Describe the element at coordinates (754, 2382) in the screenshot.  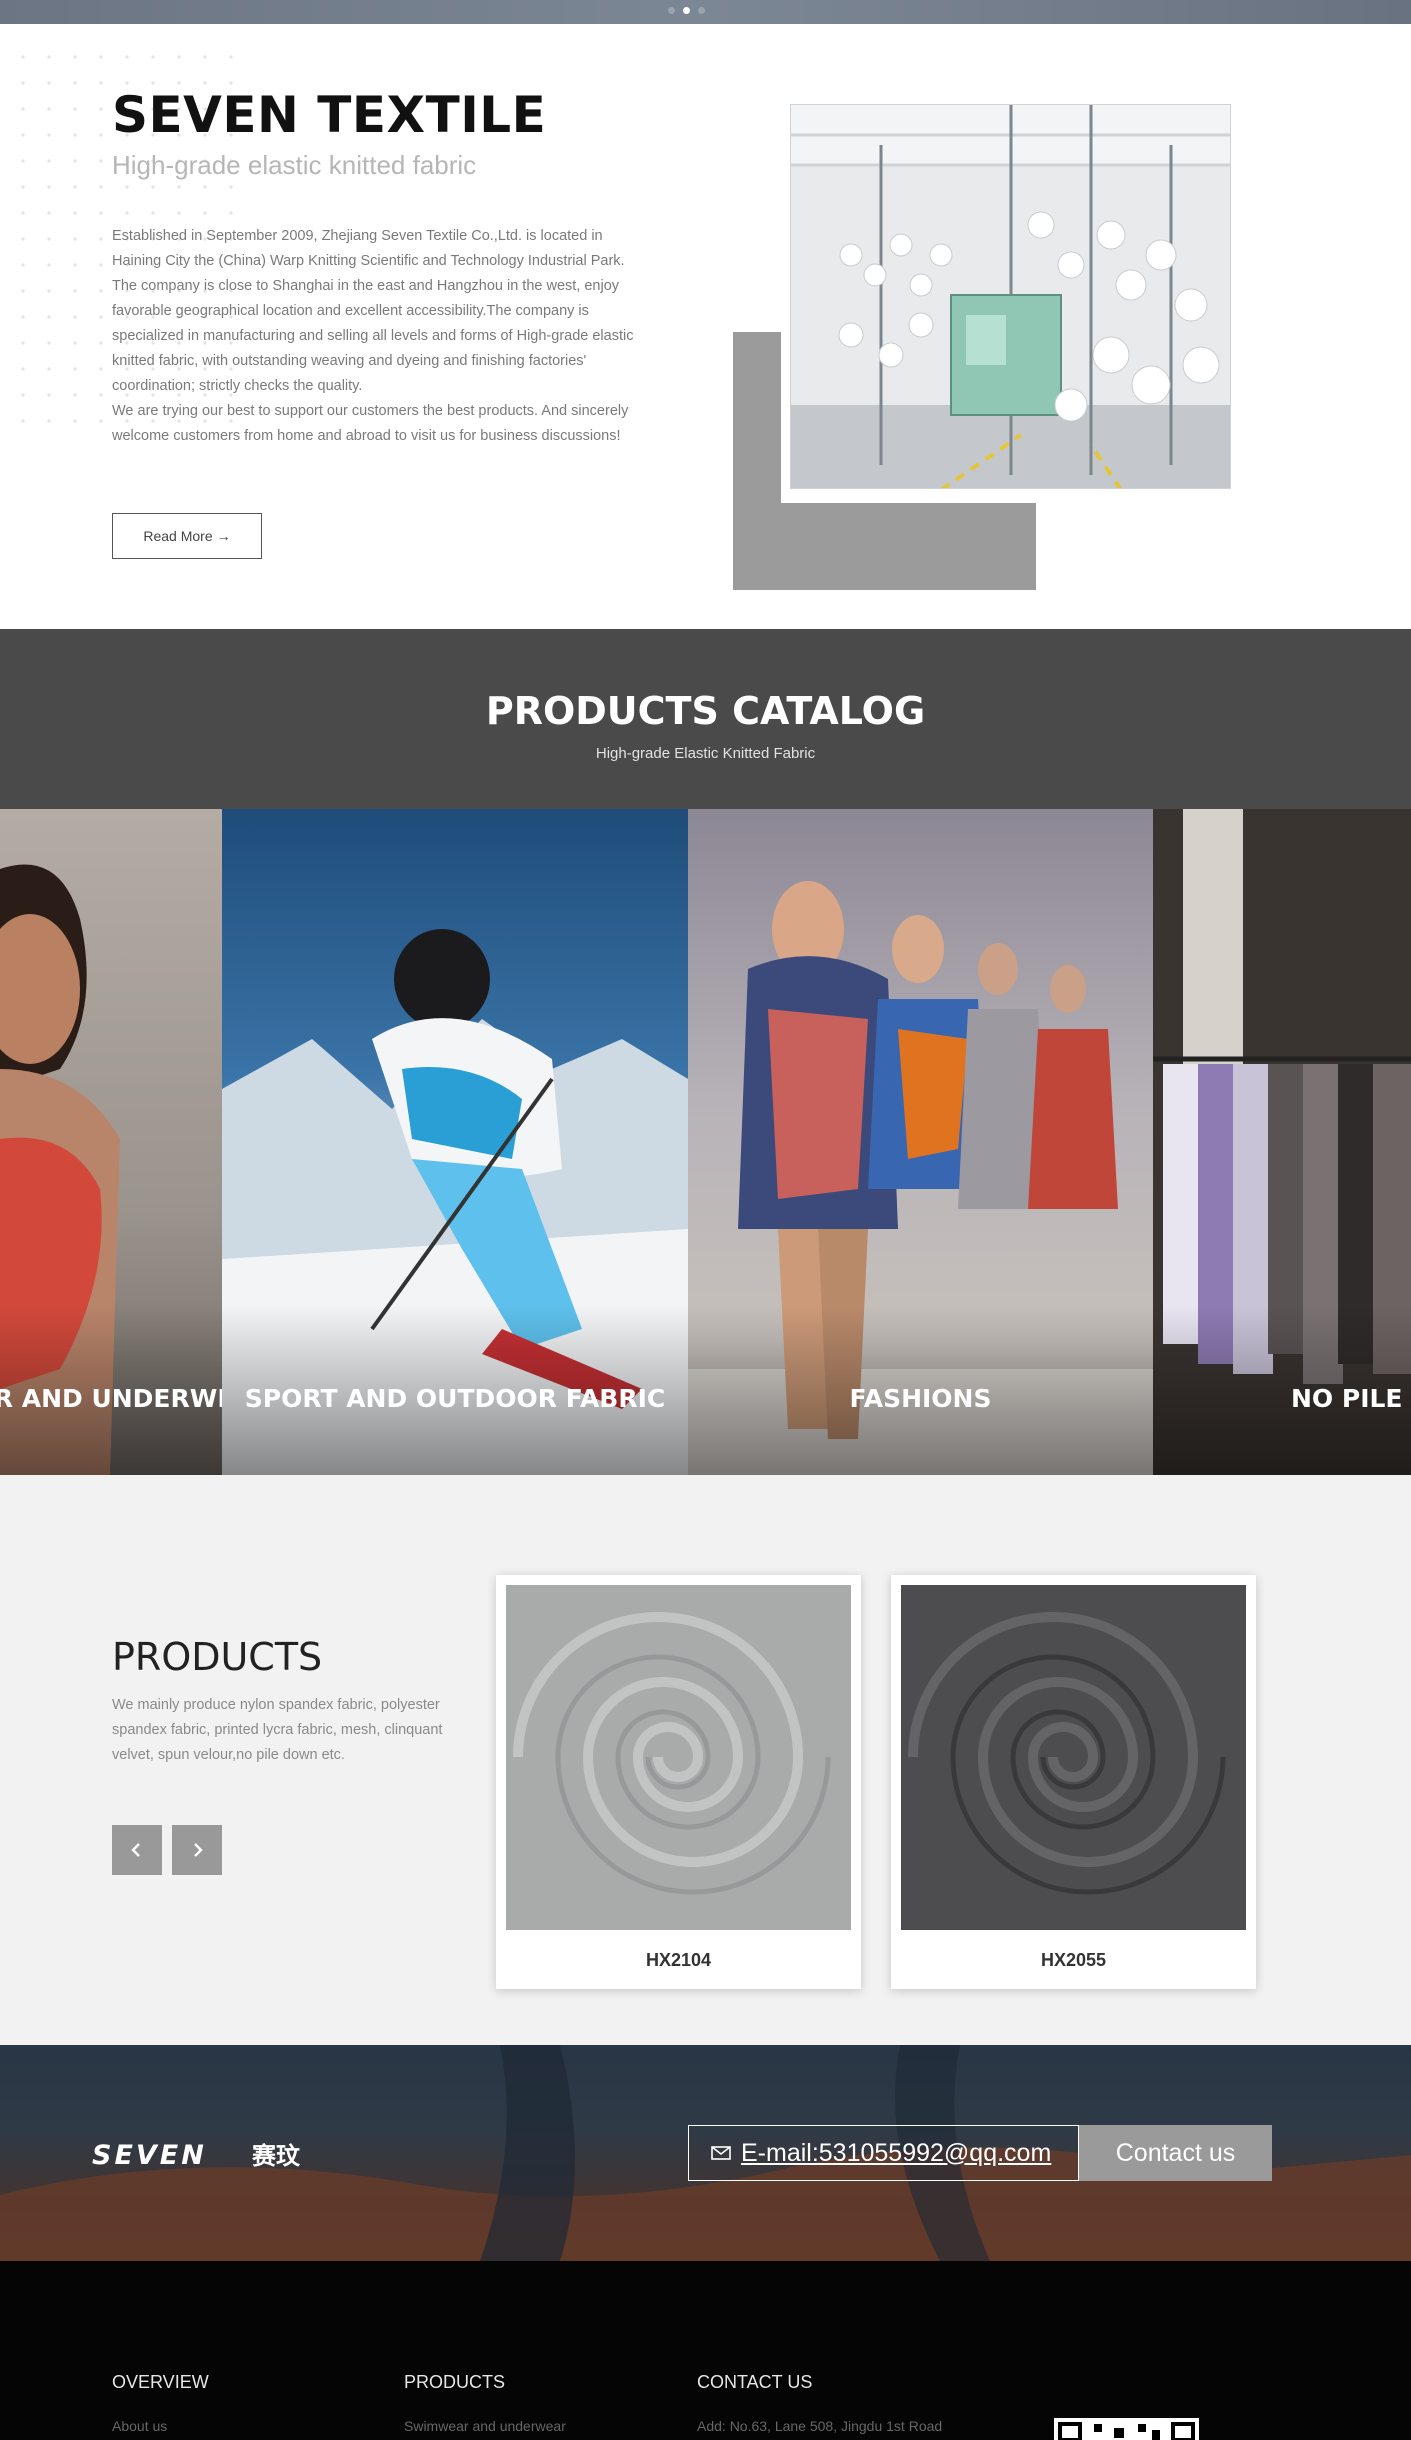
I see `footer-column-title: CONTACT US` at that location.